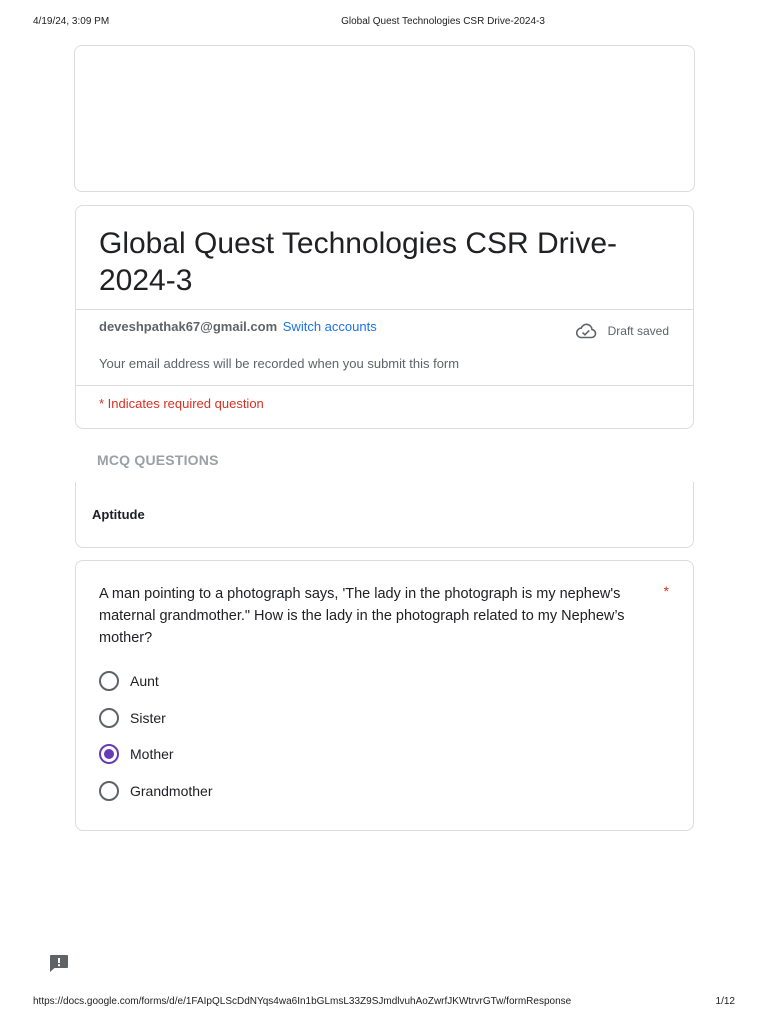 This screenshot has height=1024, width=768. What do you see at coordinates (148, 718) in the screenshot?
I see `option-label: Sister` at bounding box center [148, 718].